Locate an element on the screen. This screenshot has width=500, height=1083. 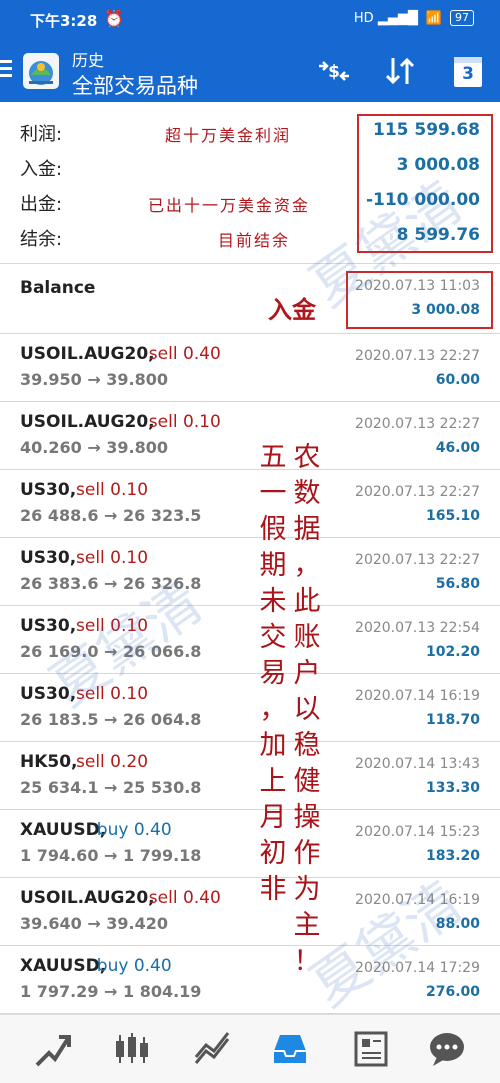
app-title: 全部交易品种 is located at coordinates (135, 86).